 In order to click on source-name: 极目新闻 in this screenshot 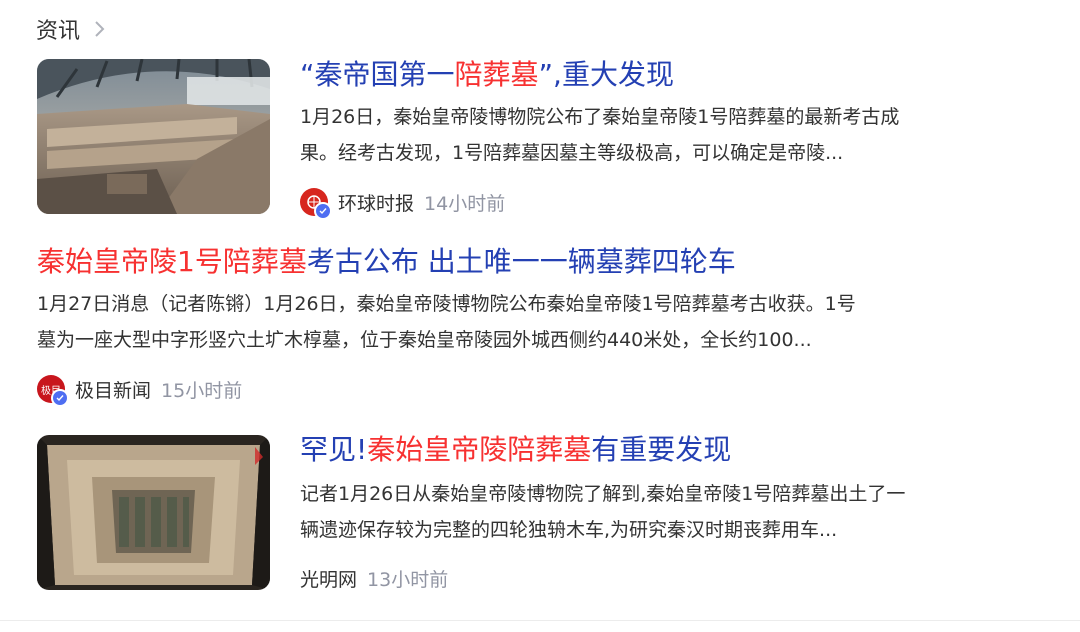, I will do `click(113, 389)`.